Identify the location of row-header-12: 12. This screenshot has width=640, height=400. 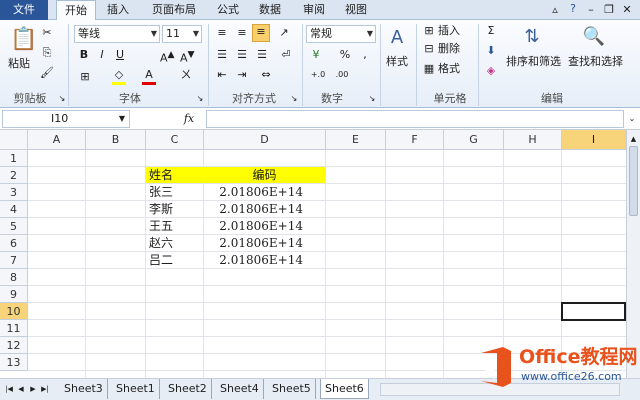
(14, 345).